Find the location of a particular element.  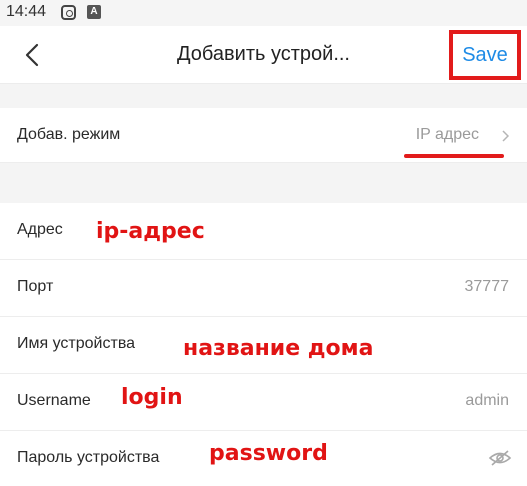

device-name-label: Имя устройства is located at coordinates (76, 343).